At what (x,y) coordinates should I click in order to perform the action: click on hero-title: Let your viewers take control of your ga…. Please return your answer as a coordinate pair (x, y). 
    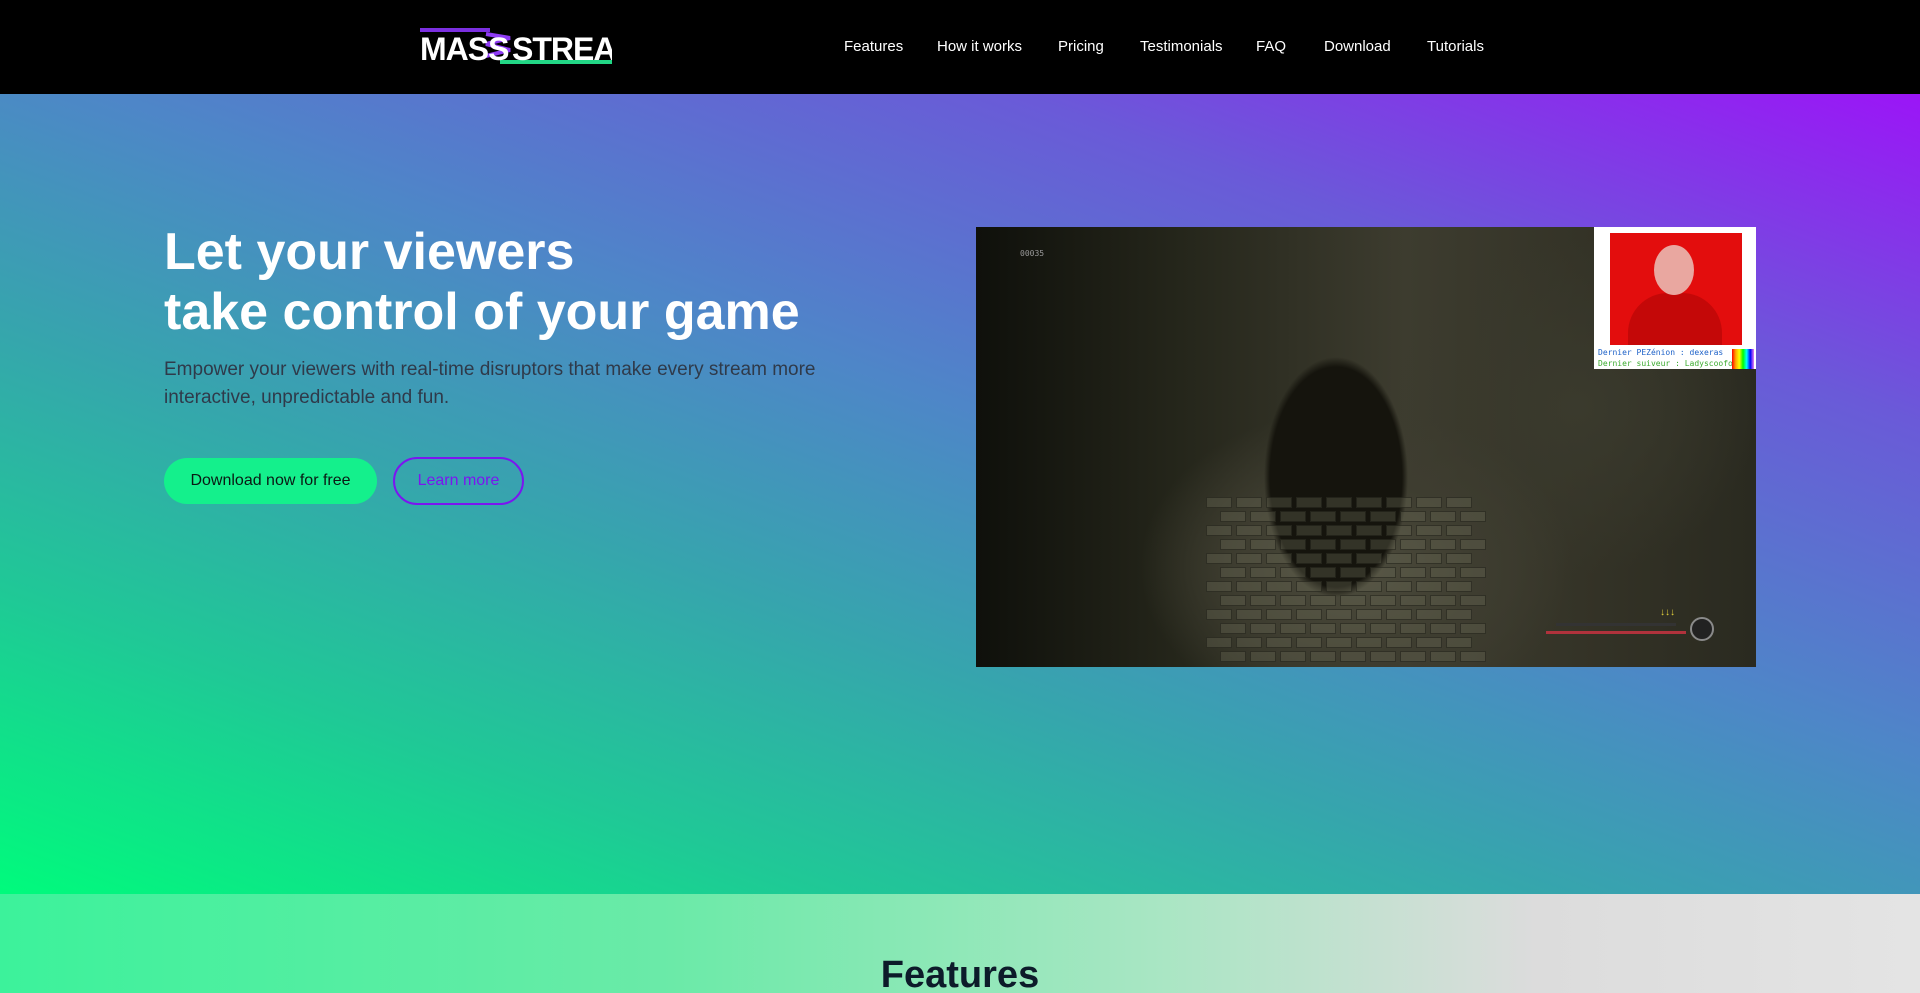
    Looking at the image, I should click on (544, 282).